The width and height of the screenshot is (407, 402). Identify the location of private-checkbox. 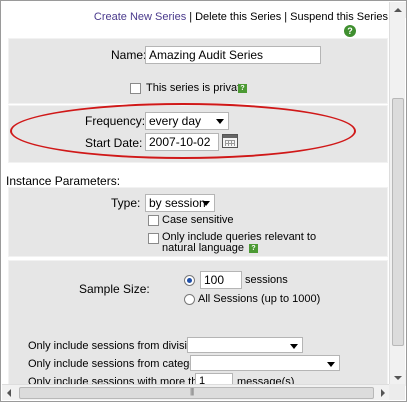
(135, 88).